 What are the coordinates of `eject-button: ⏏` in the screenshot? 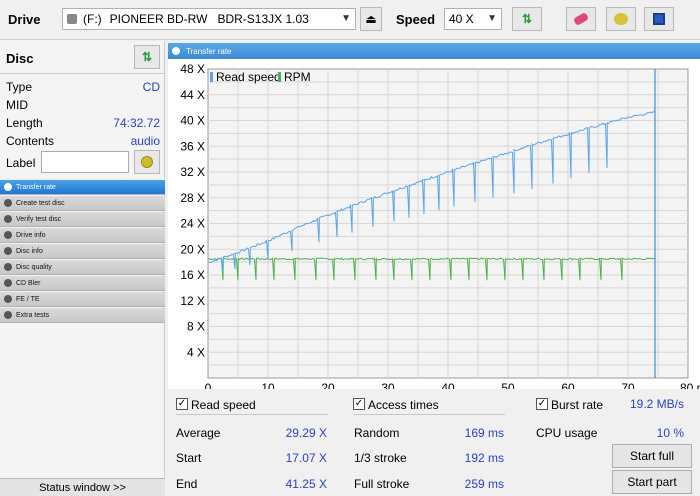 It's located at (371, 19).